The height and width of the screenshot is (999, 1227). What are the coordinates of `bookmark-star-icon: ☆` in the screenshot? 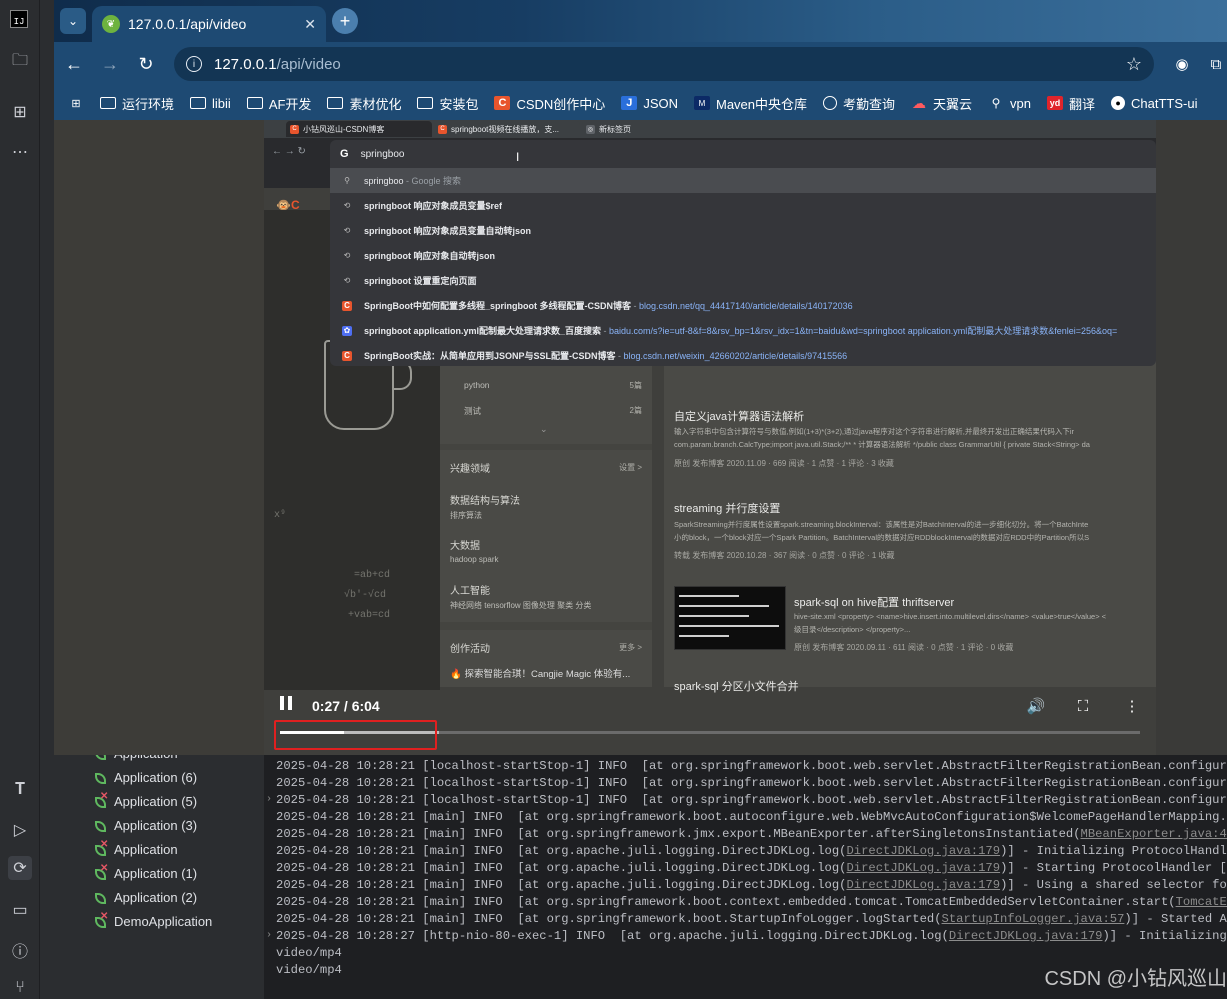 It's located at (1134, 64).